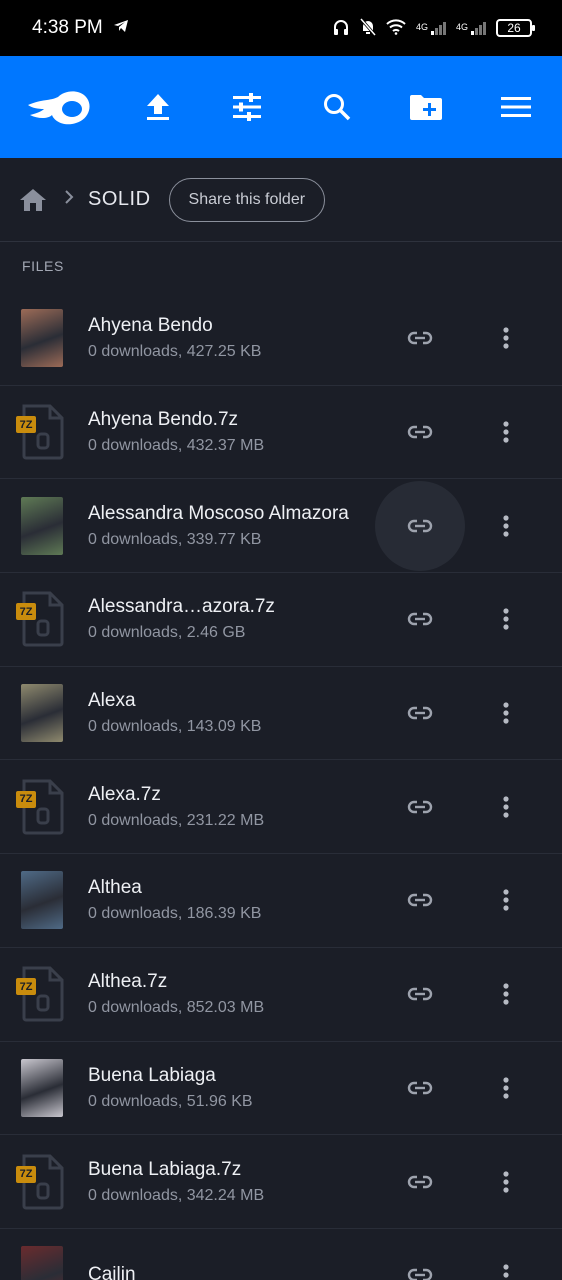 This screenshot has height=1280, width=562. I want to click on file-name: Althea, so click(115, 888).